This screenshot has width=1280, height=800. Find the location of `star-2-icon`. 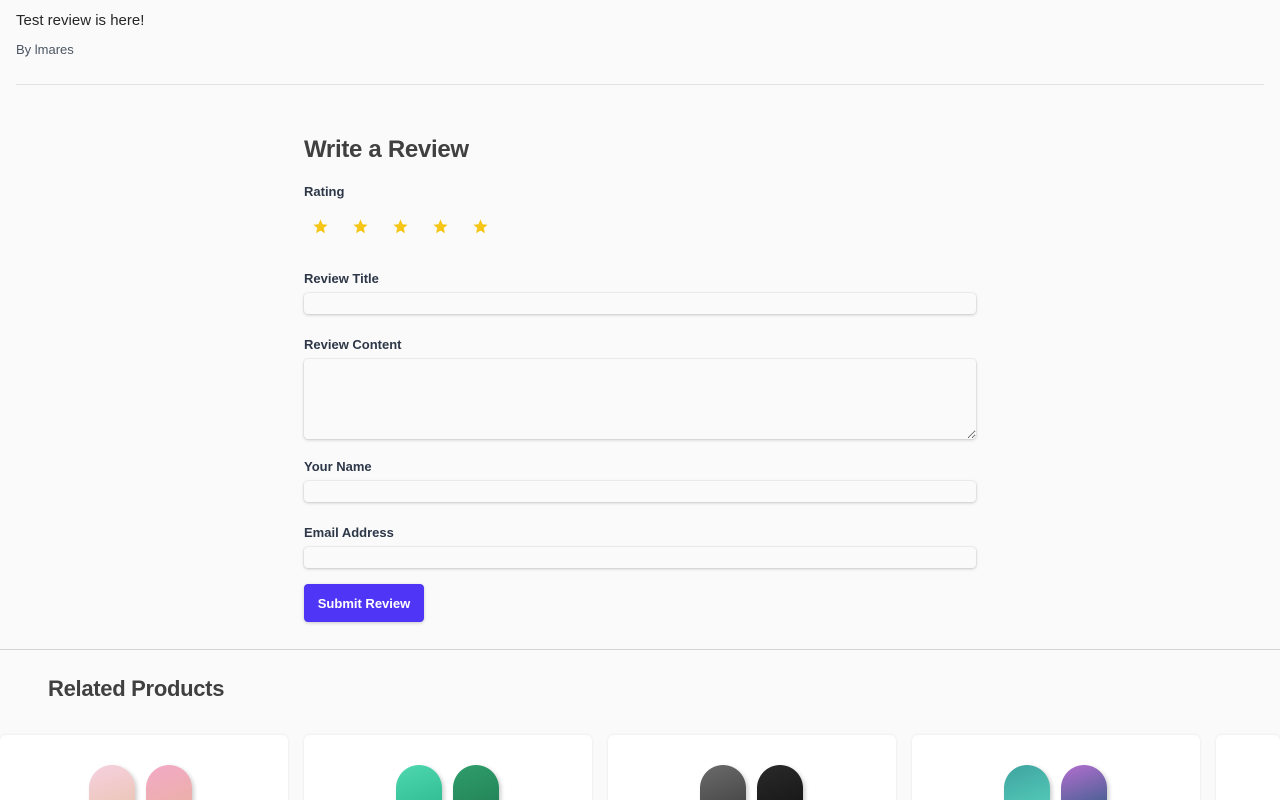

star-2-icon is located at coordinates (360, 226).